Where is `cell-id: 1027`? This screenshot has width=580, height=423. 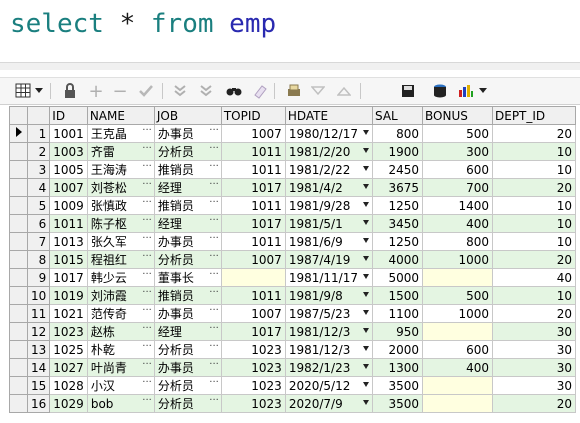
cell-id: 1027 is located at coordinates (68, 367).